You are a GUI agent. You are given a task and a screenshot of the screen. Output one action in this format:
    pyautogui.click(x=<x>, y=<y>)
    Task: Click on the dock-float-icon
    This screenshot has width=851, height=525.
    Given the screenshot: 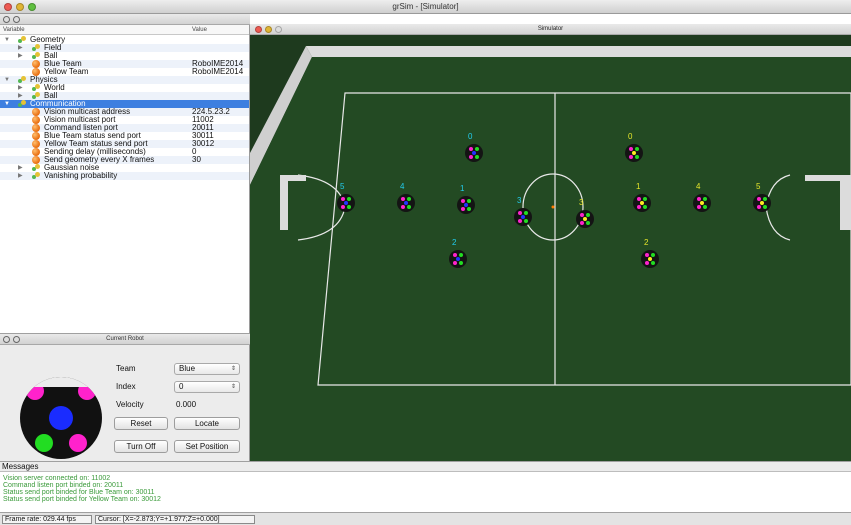 What is the action you would take?
    pyautogui.click(x=16, y=19)
    